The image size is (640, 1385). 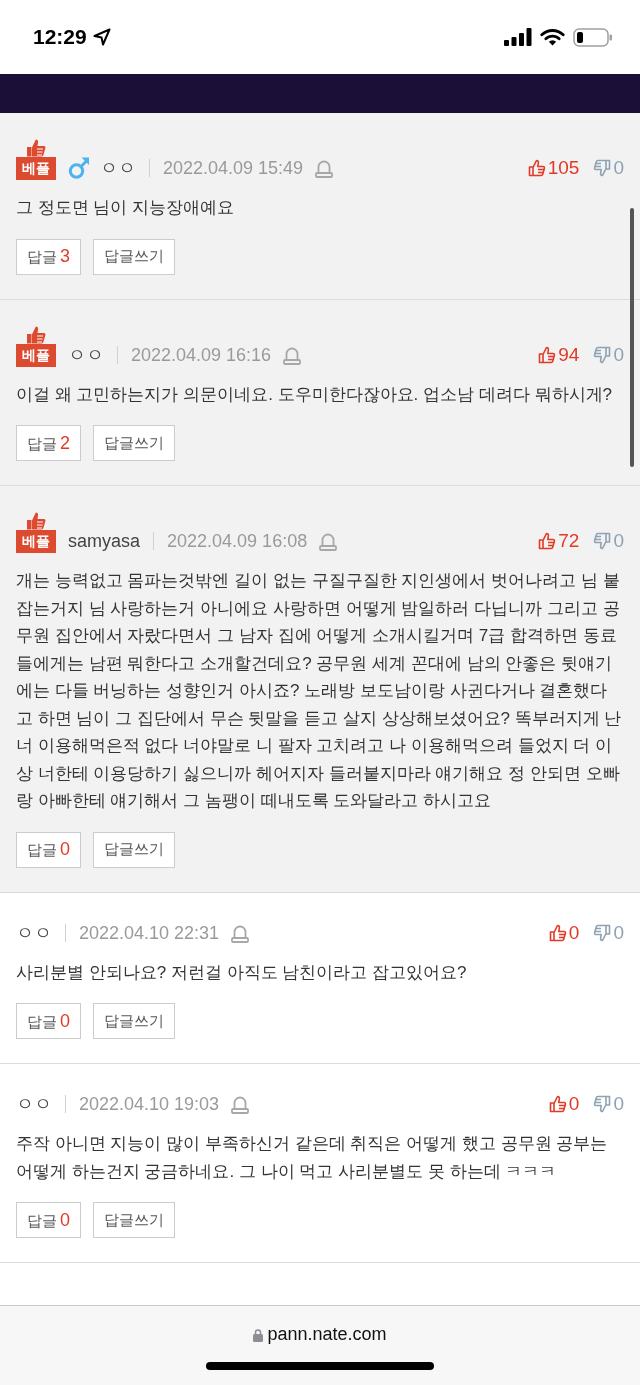 What do you see at coordinates (258, 1334) in the screenshot?
I see `lock-icon` at bounding box center [258, 1334].